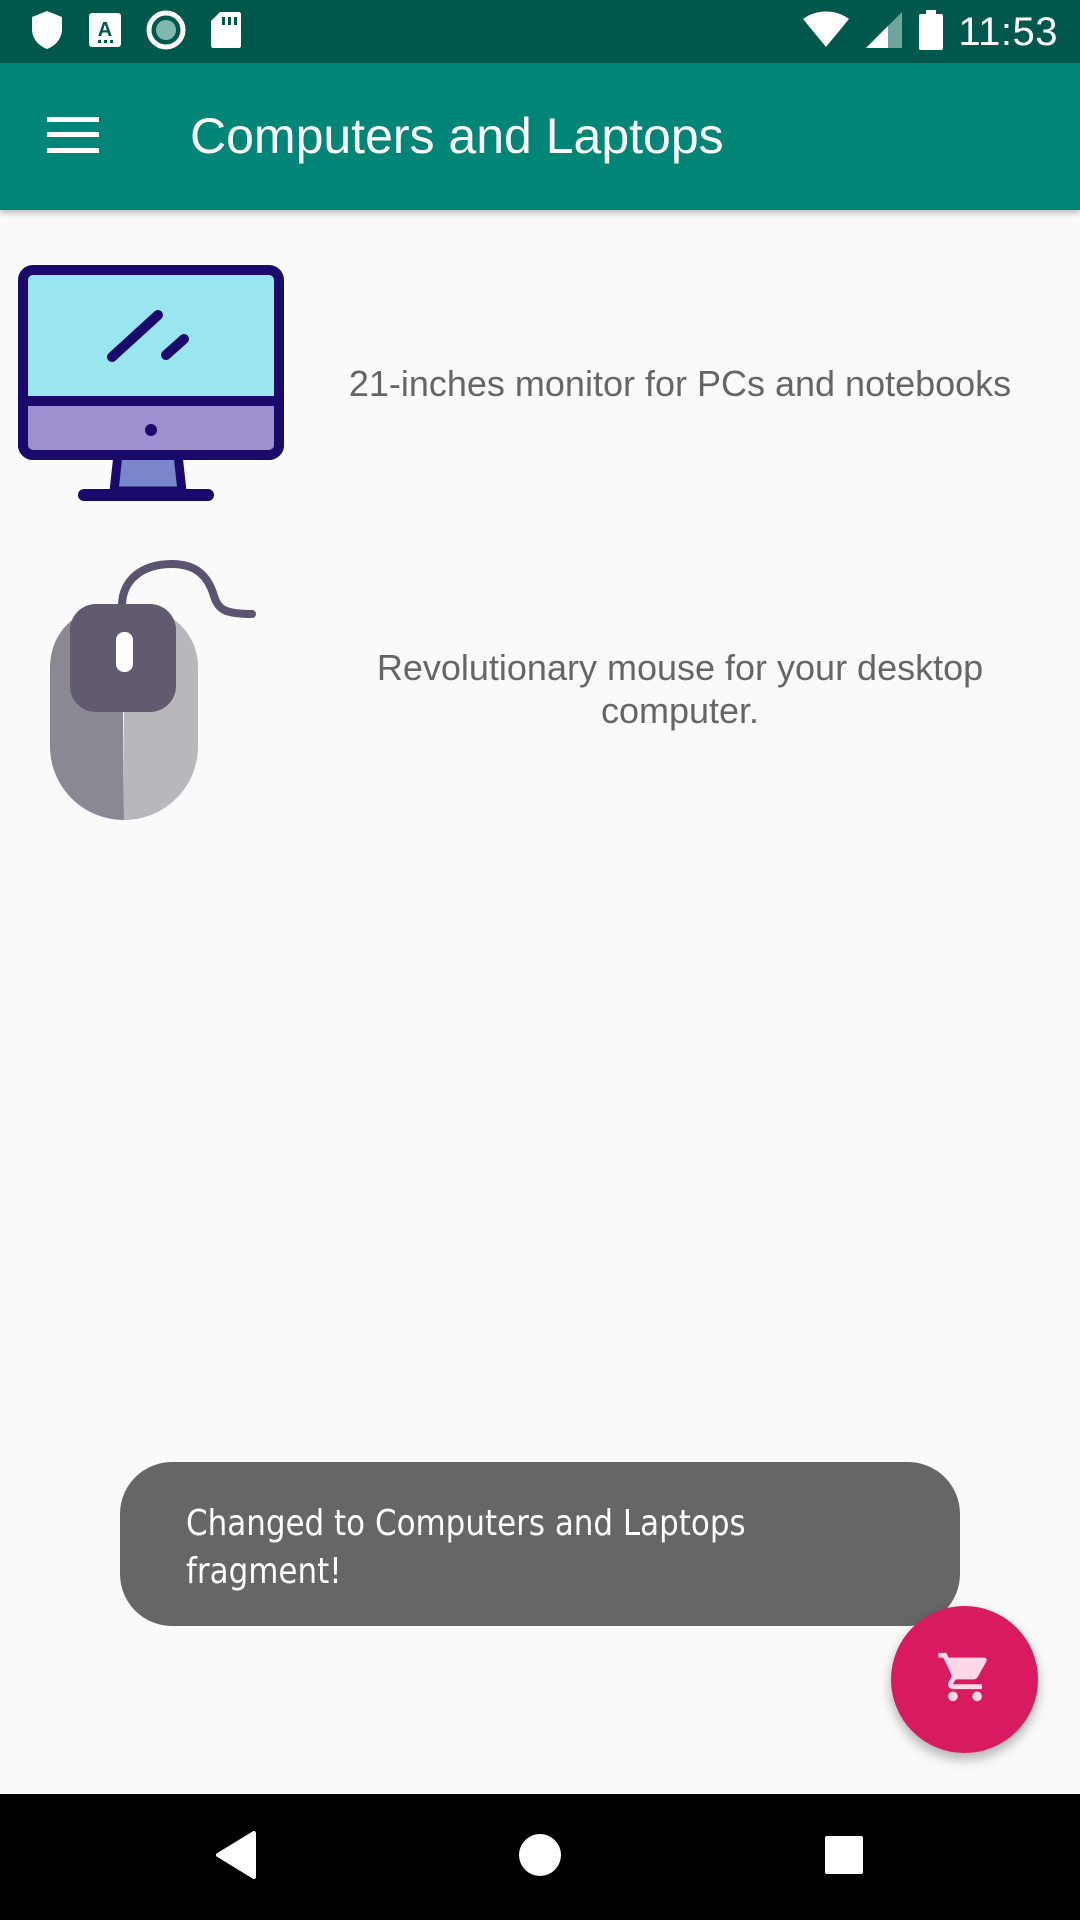 This screenshot has width=1080, height=1920. I want to click on page-title: Computers and Laptops, so click(457, 136).